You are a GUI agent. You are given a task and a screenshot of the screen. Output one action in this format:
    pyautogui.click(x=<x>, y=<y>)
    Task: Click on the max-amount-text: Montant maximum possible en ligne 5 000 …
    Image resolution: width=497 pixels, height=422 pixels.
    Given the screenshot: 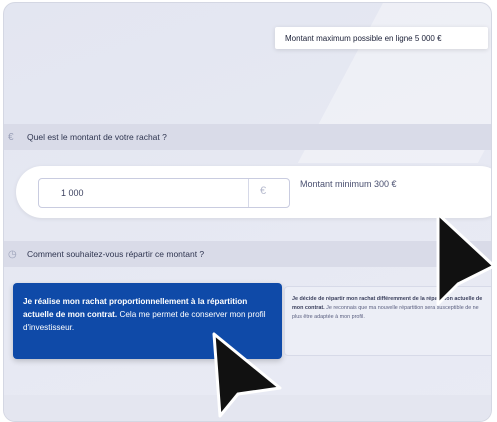 What is the action you would take?
    pyautogui.click(x=363, y=38)
    